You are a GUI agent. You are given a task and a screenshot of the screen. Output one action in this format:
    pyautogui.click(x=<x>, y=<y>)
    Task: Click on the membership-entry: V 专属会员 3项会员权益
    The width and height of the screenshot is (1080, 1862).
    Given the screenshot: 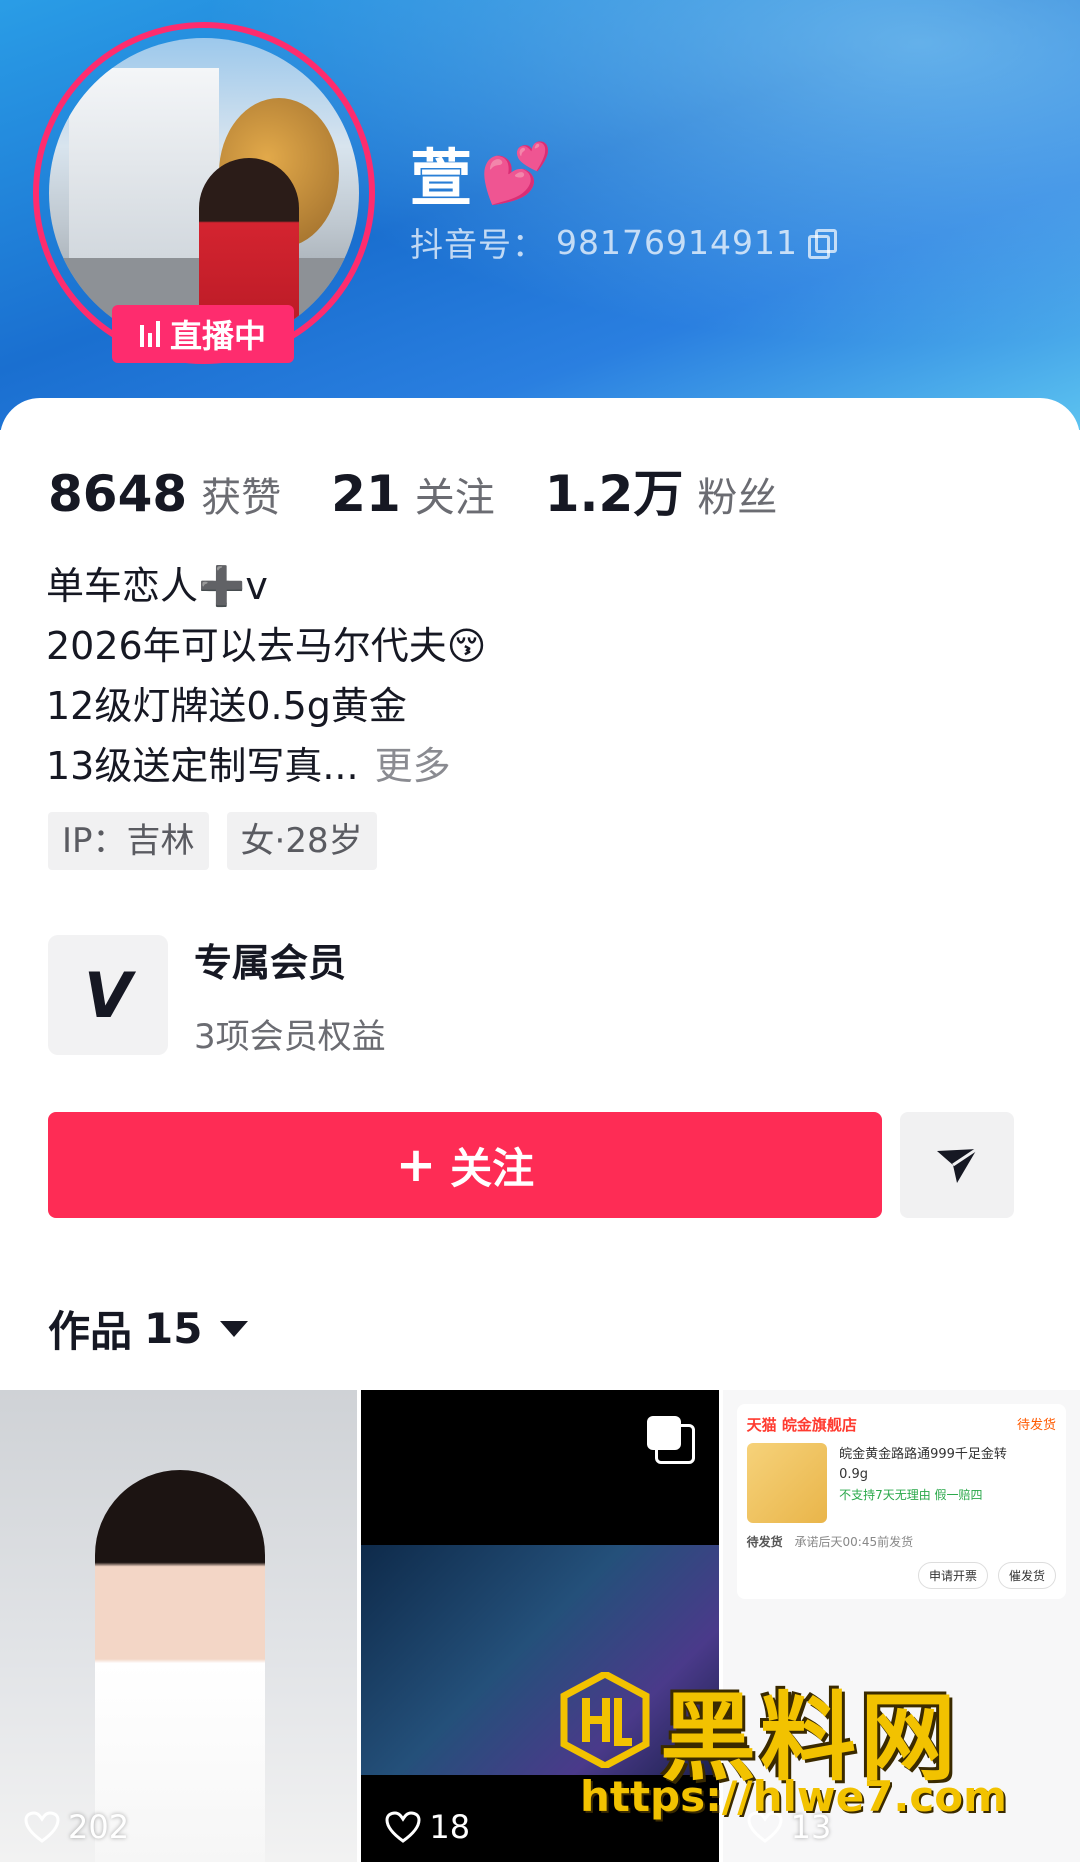 What is the action you would take?
    pyautogui.click(x=217, y=995)
    